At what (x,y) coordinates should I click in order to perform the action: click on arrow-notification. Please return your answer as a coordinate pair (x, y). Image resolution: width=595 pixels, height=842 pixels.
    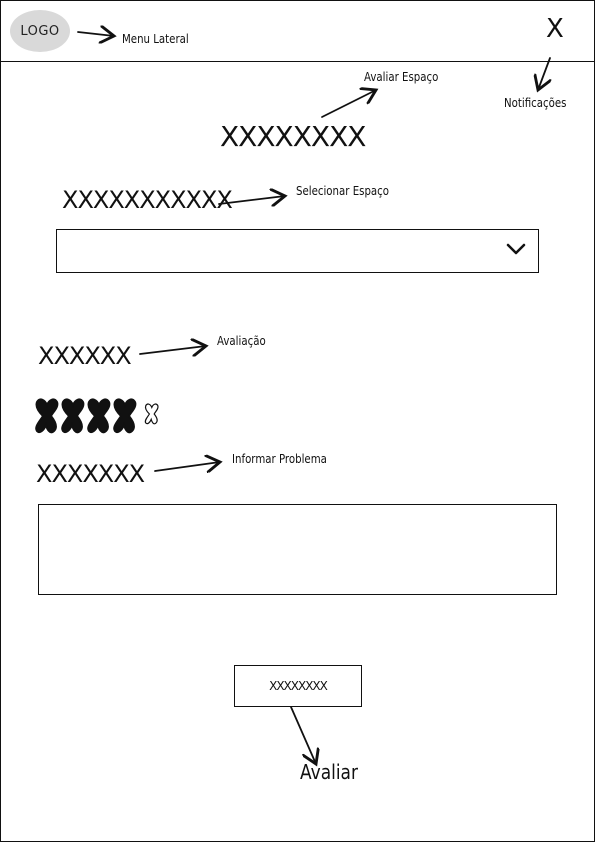
    Looking at the image, I should click on (544, 73).